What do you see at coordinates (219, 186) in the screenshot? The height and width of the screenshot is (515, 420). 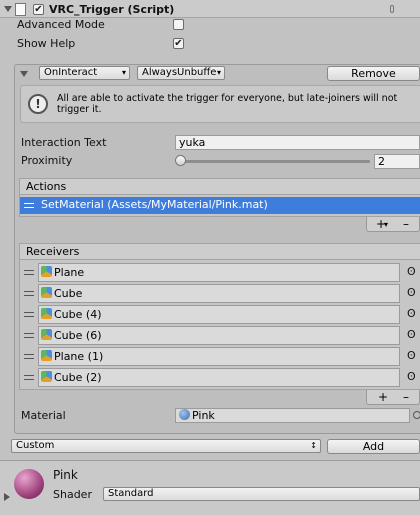 I see `actions-list-header: Actions` at bounding box center [219, 186].